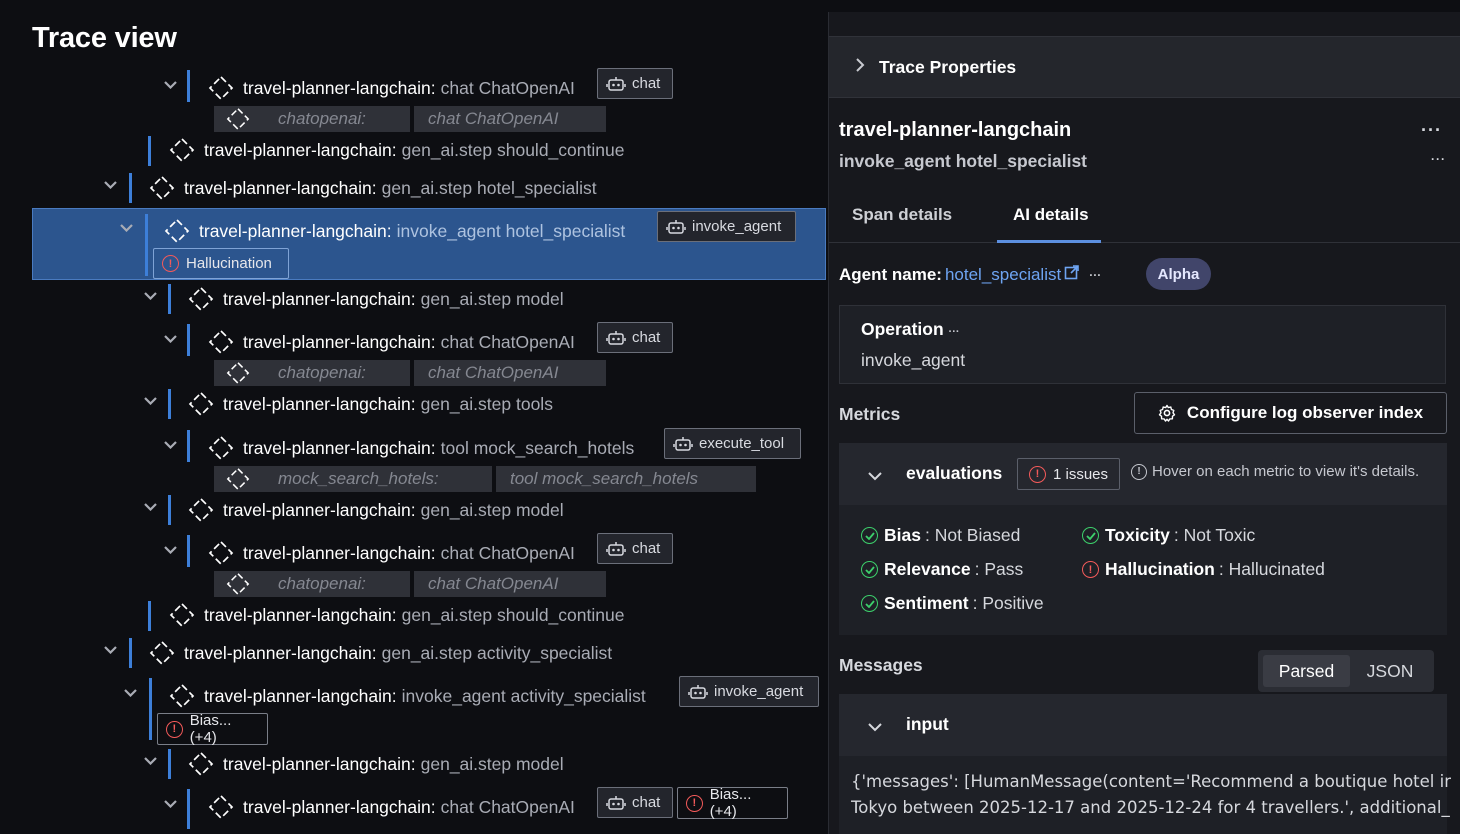  I want to click on format-parsed-option: Parsed, so click(1306, 671).